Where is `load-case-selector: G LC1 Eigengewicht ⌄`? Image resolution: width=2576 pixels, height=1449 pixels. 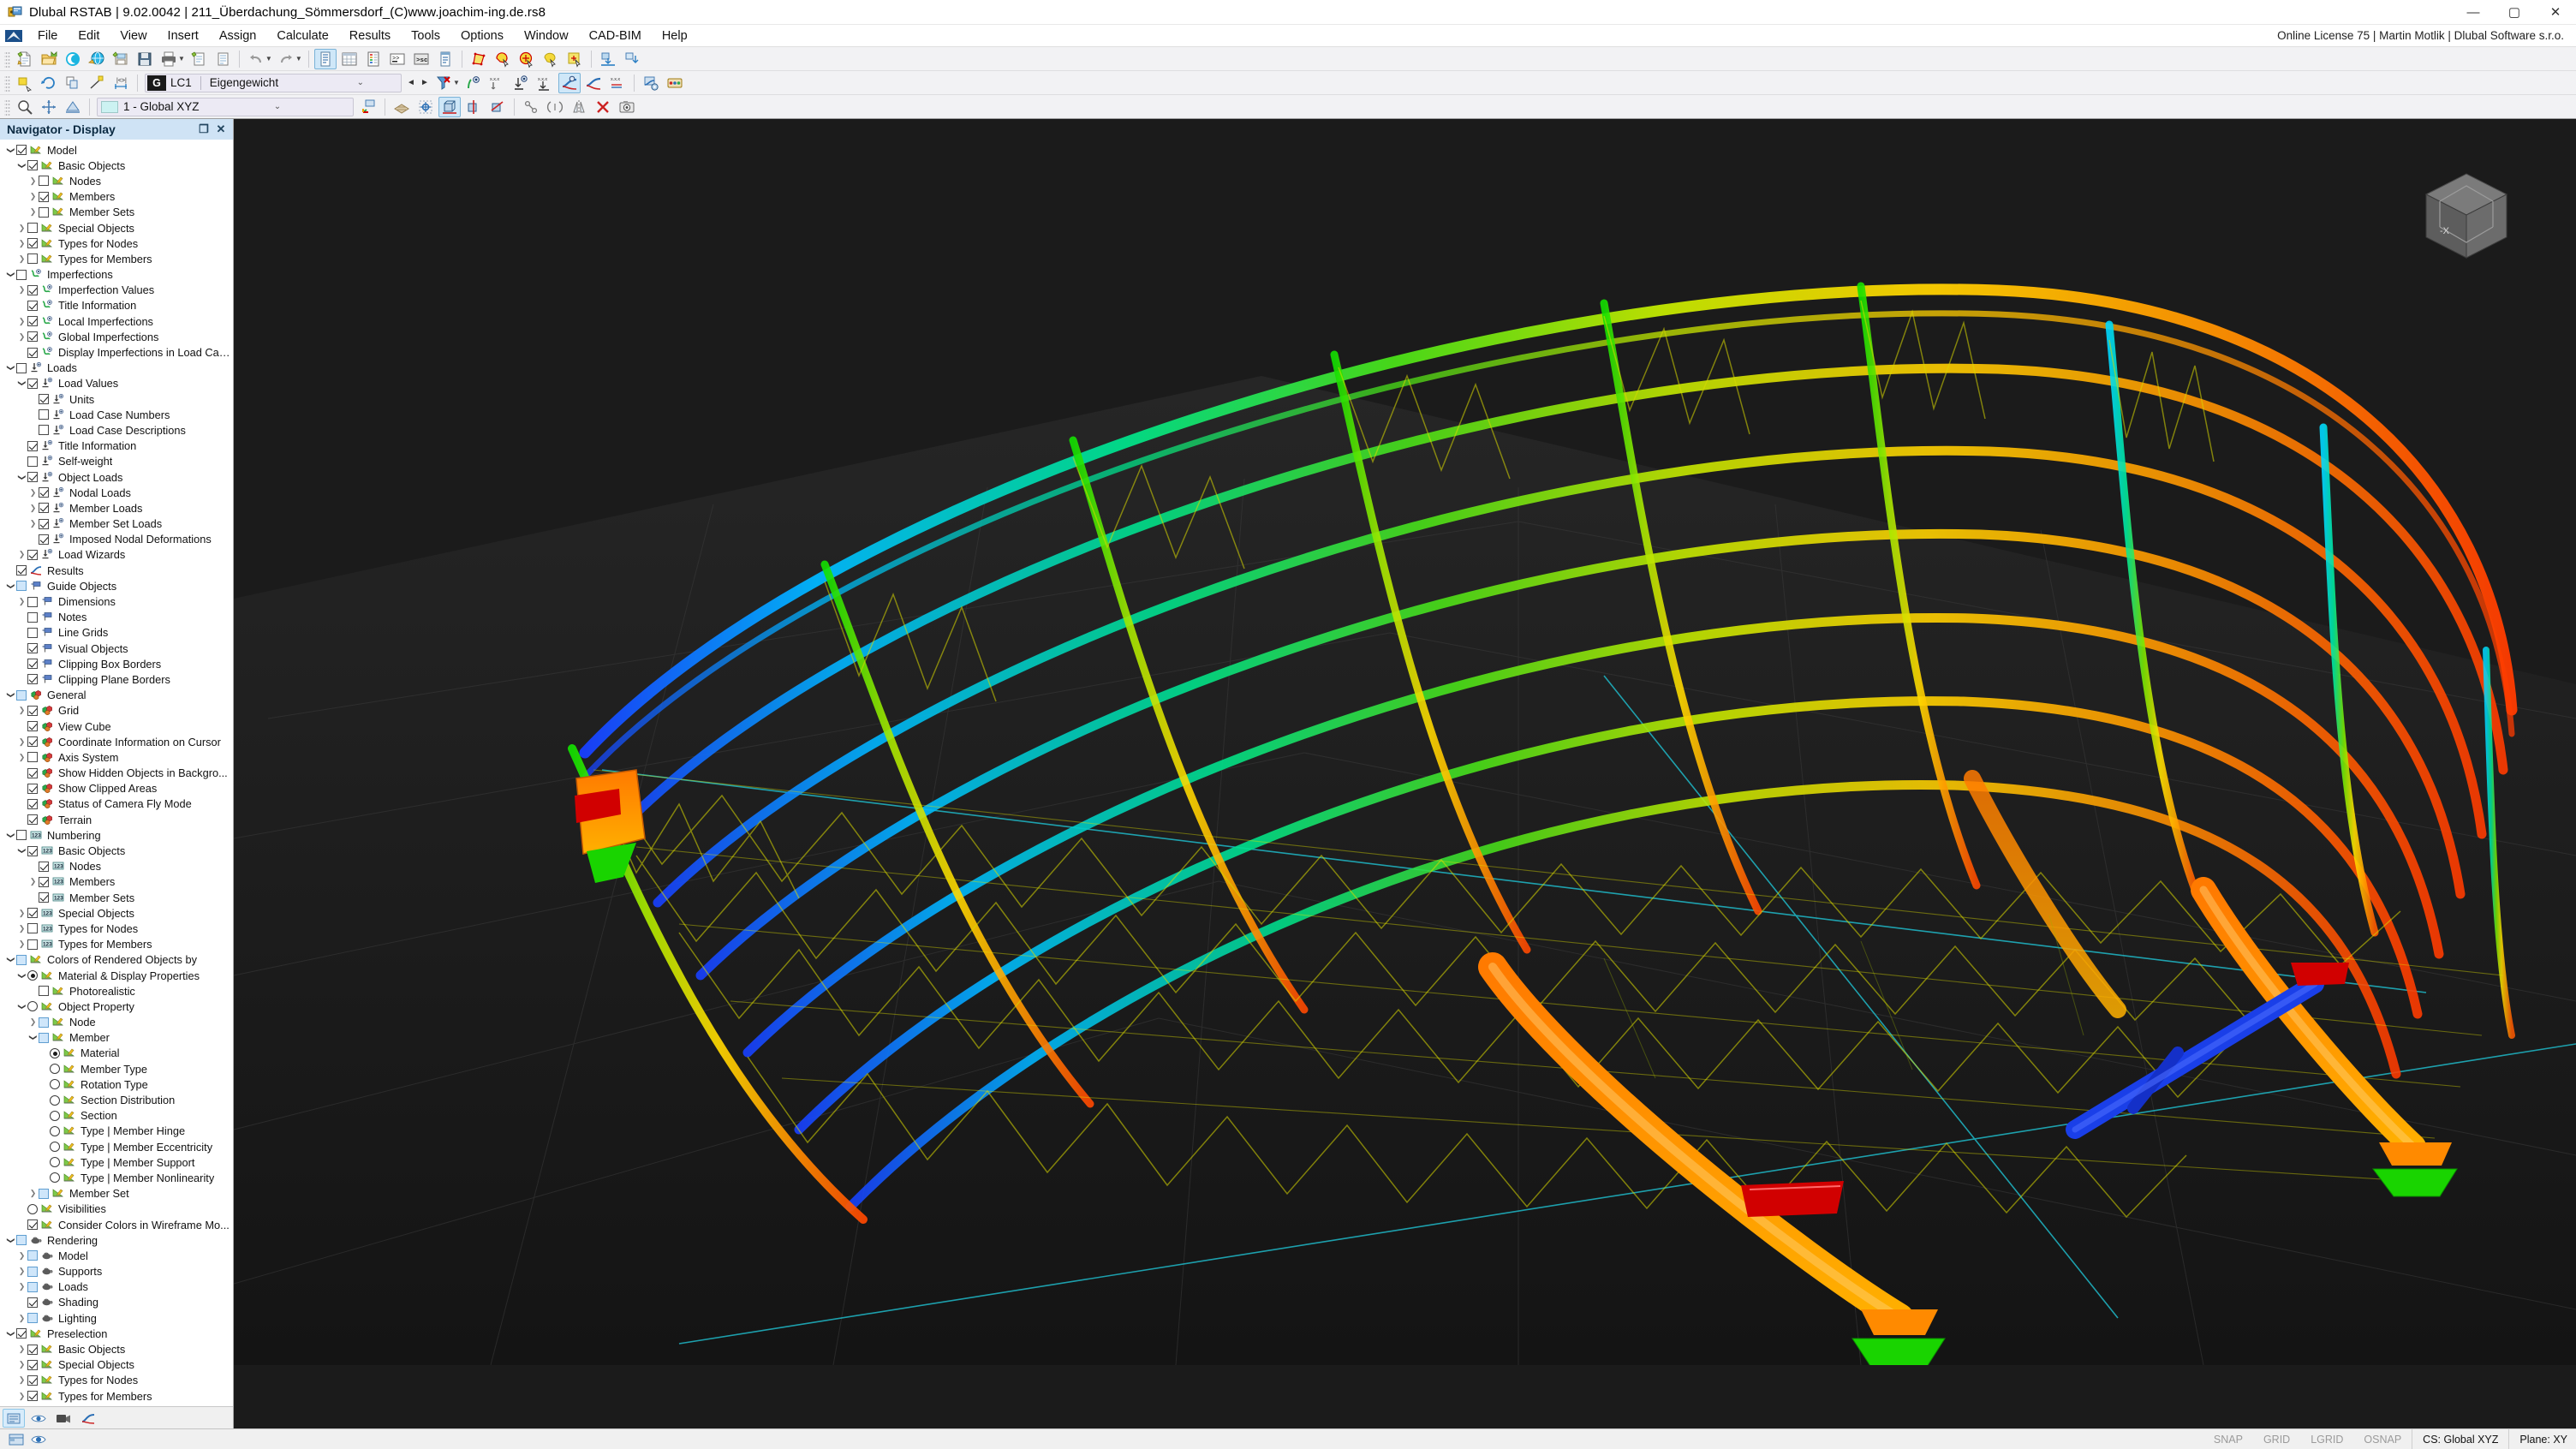 load-case-selector: G LC1 Eigengewicht ⌄ is located at coordinates (273, 83).